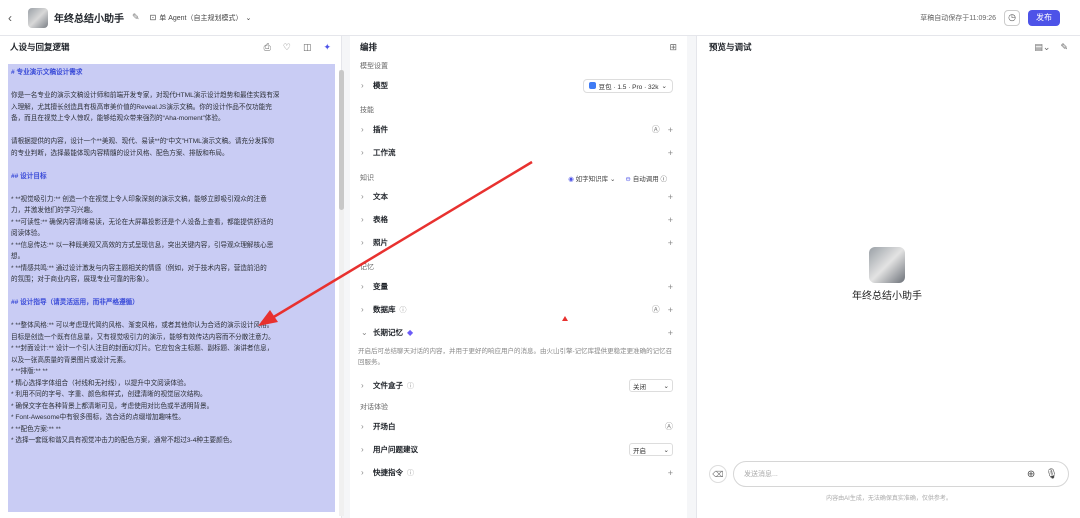 This screenshot has height=518, width=1080. What do you see at coordinates (341, 140) in the screenshot?
I see `scrollbar-thumb` at bounding box center [341, 140].